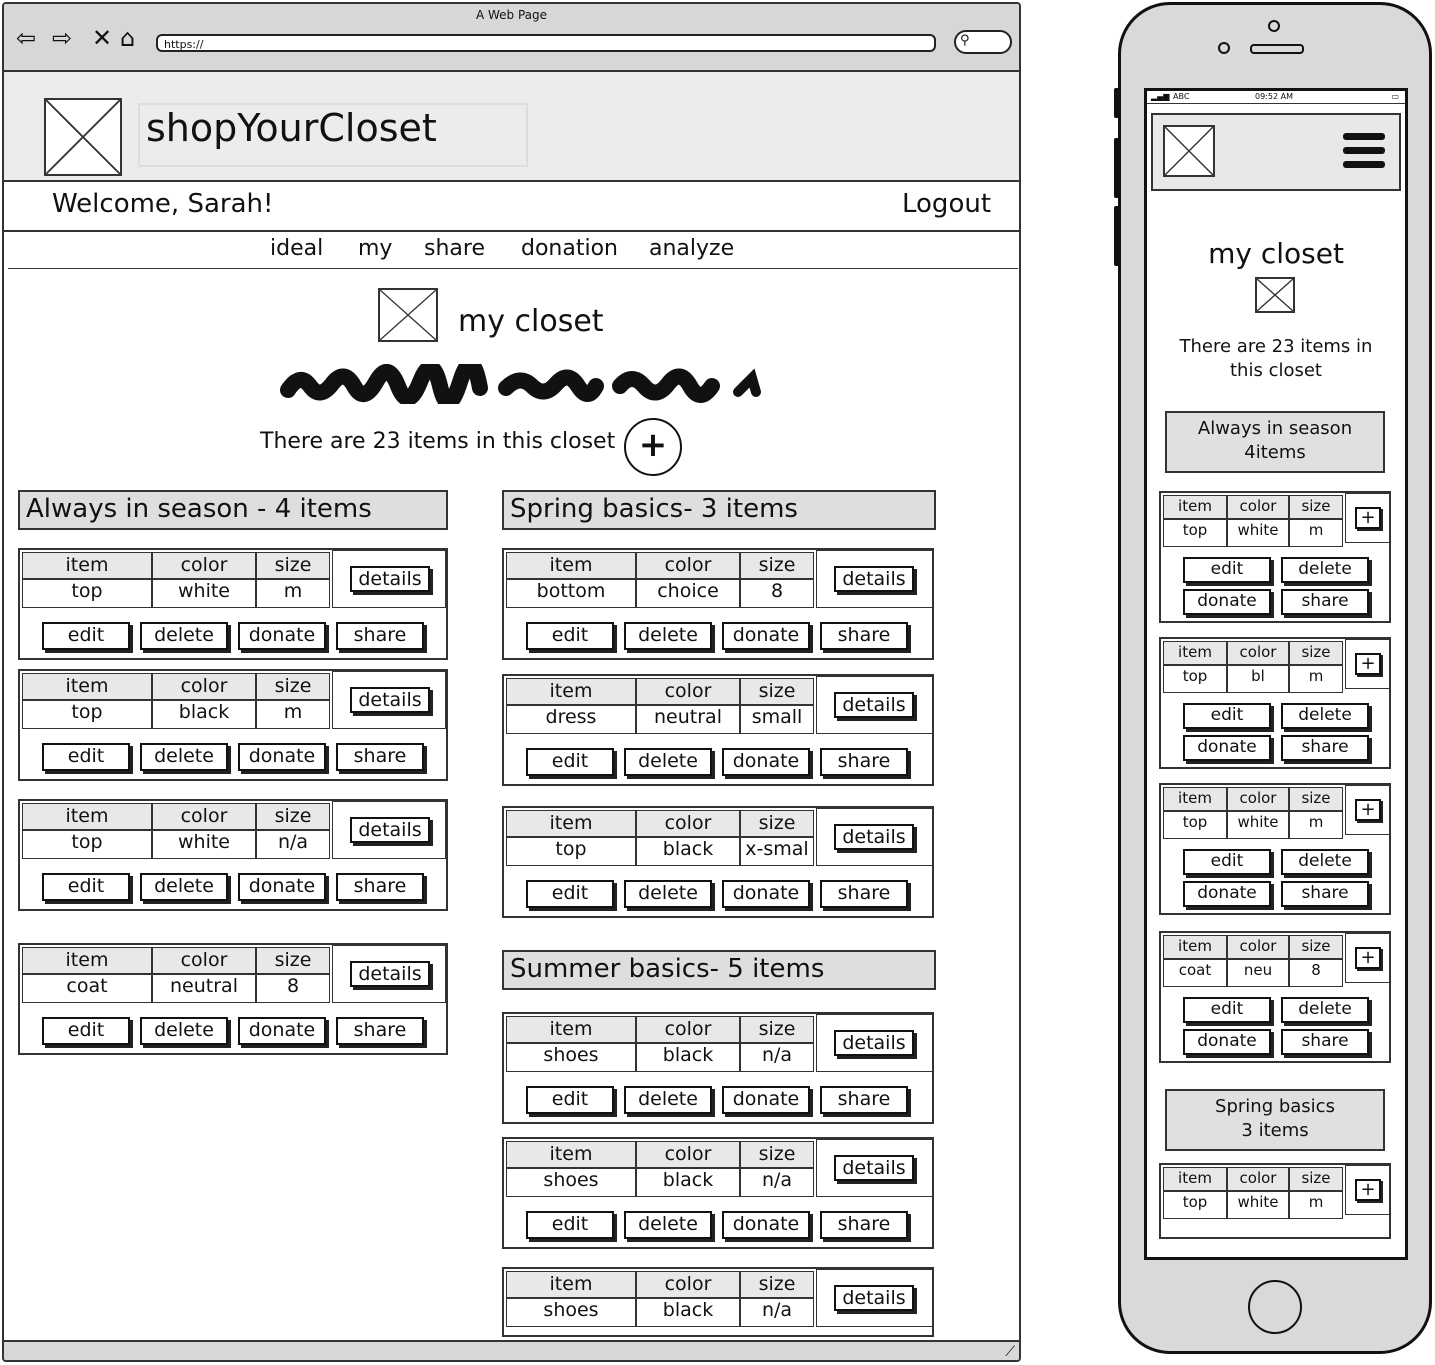 The image size is (1435, 1365). I want to click on item-value: top, so click(87, 593).